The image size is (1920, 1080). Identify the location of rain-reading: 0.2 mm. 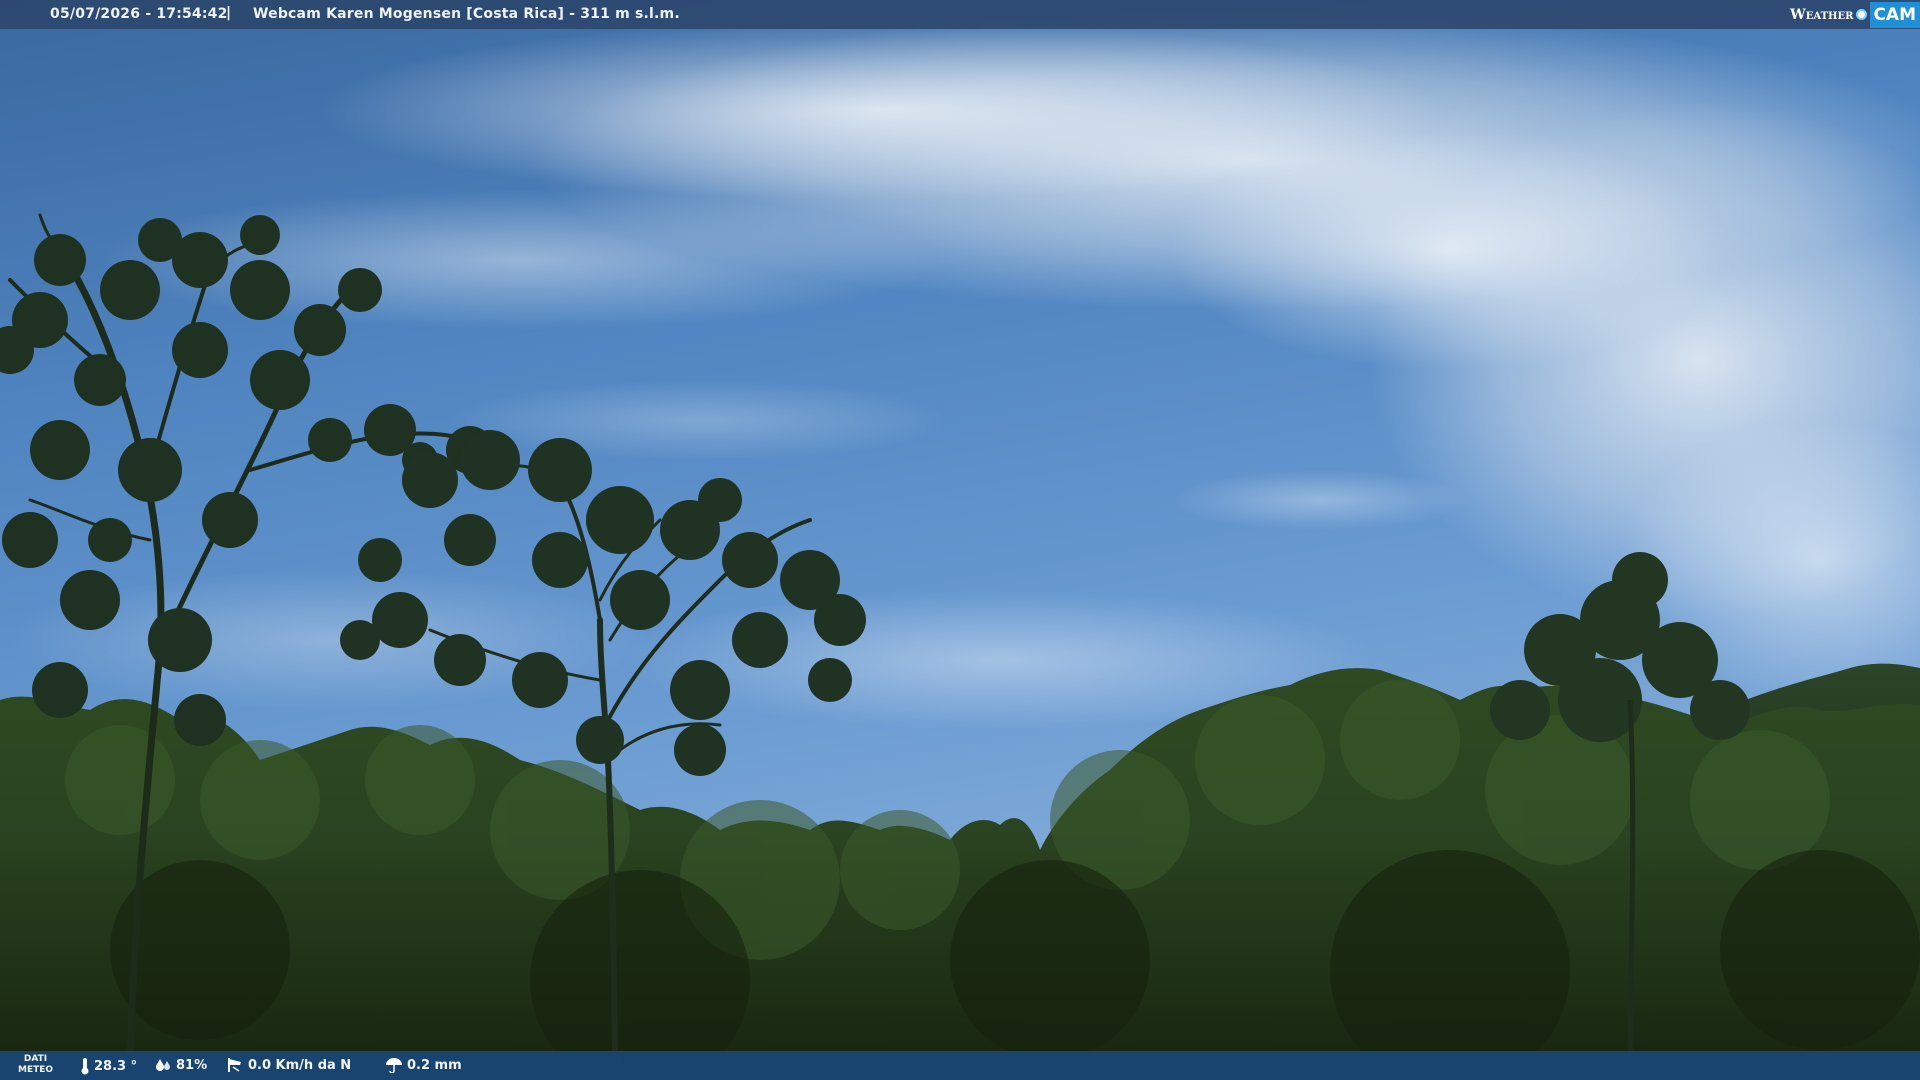
(423, 1065).